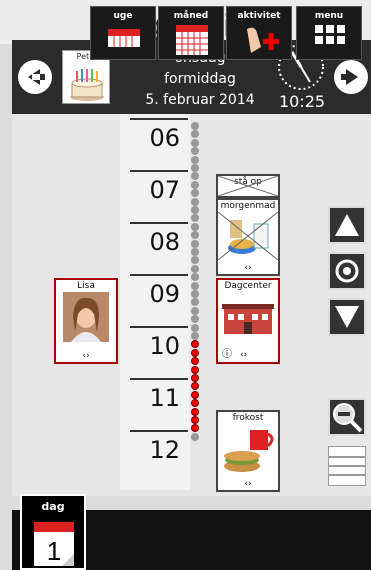 The image size is (371, 570). I want to click on jump-to-now-button, so click(347, 271).